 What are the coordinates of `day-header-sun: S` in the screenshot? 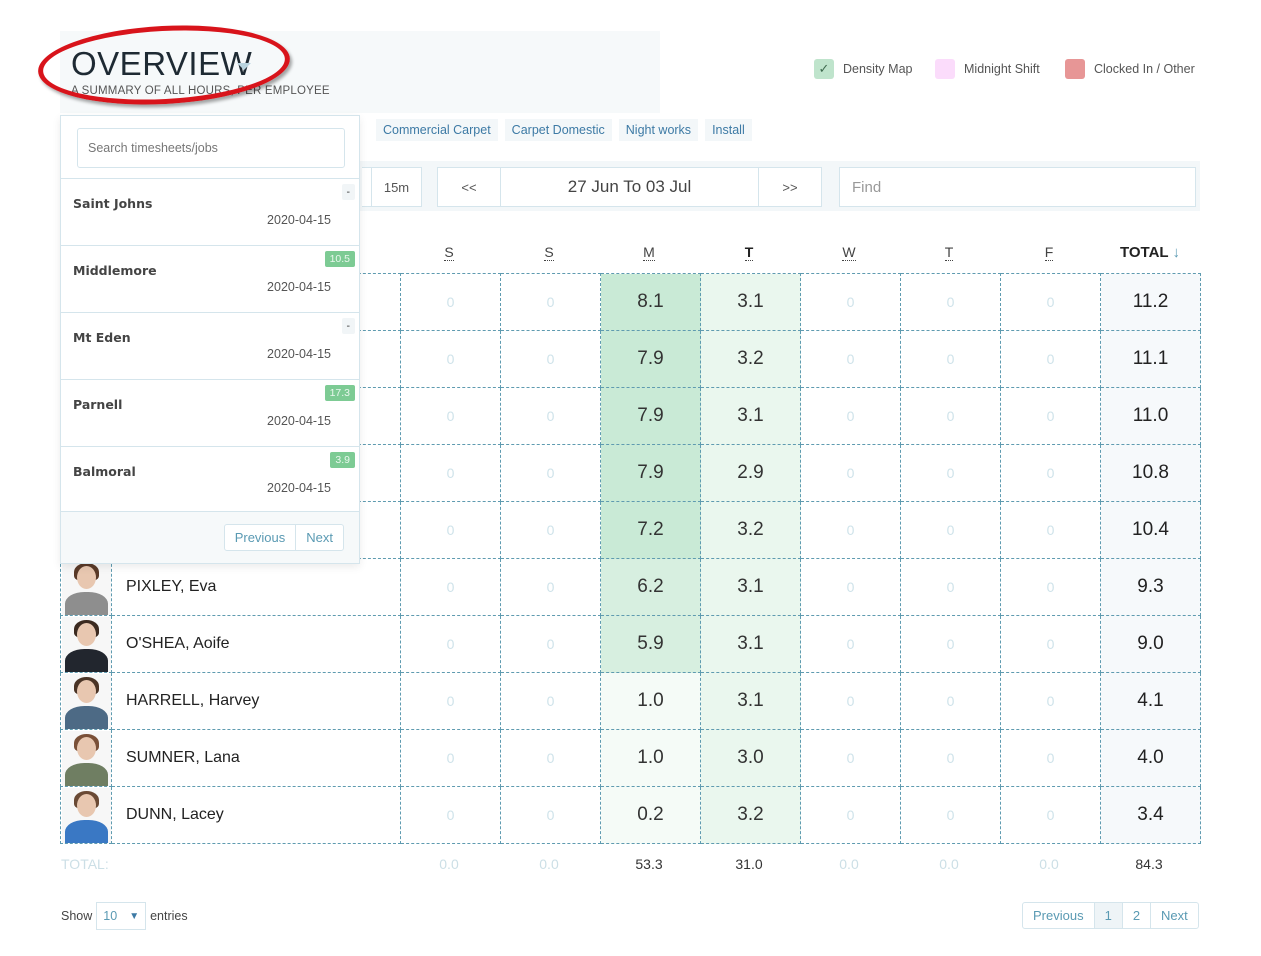 It's located at (549, 252).